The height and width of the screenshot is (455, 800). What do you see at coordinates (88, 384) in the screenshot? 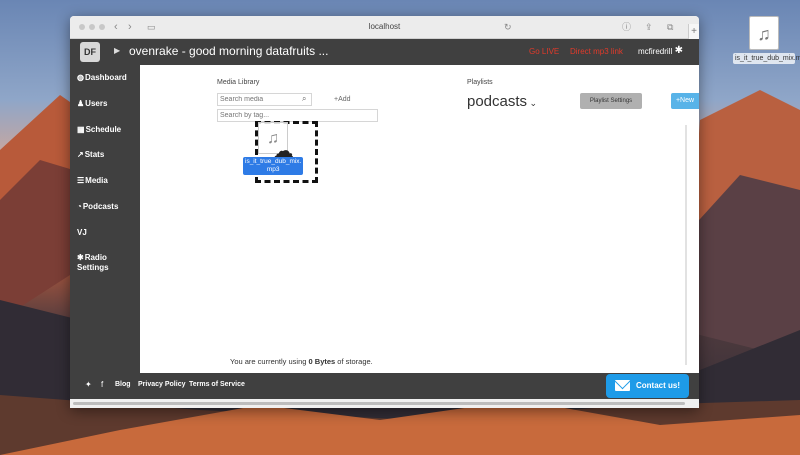
I see `twitter-icon: ✦` at bounding box center [88, 384].